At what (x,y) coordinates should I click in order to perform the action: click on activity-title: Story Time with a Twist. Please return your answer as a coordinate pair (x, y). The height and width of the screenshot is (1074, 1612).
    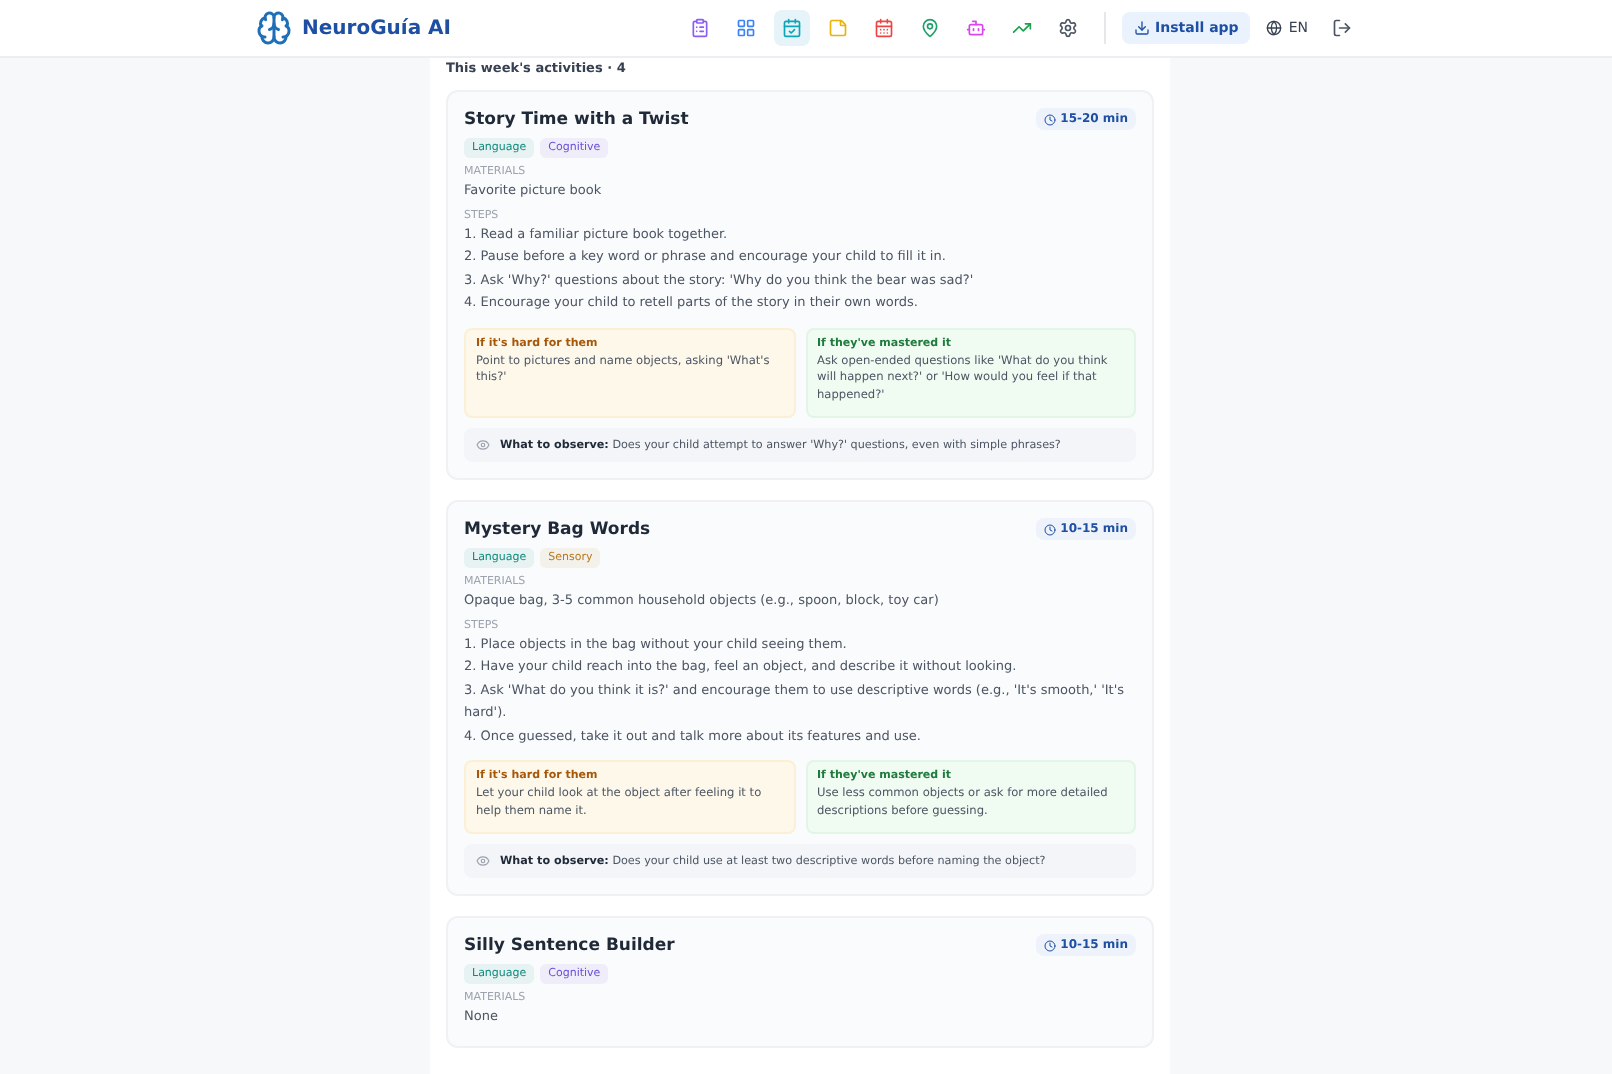
    Looking at the image, I should click on (576, 119).